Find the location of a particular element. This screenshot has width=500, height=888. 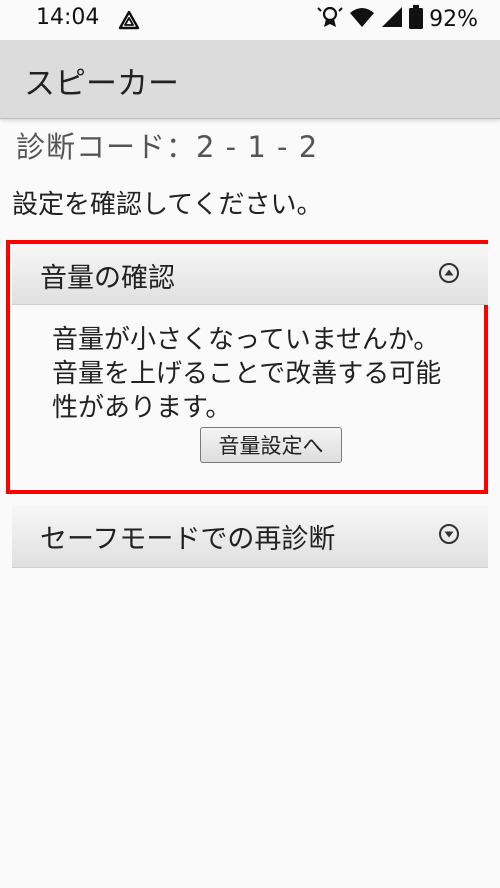

accordion-safe-mode-header: セーフモードでの再診断 is located at coordinates (250, 536).